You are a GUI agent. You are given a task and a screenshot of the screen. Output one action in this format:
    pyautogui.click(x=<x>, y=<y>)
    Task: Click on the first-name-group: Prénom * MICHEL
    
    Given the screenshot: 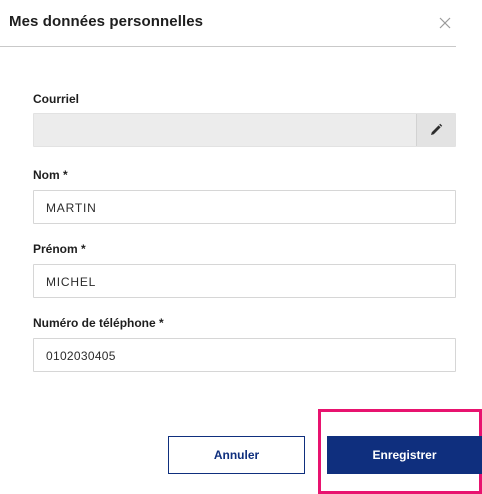 What is the action you would take?
    pyautogui.click(x=244, y=270)
    